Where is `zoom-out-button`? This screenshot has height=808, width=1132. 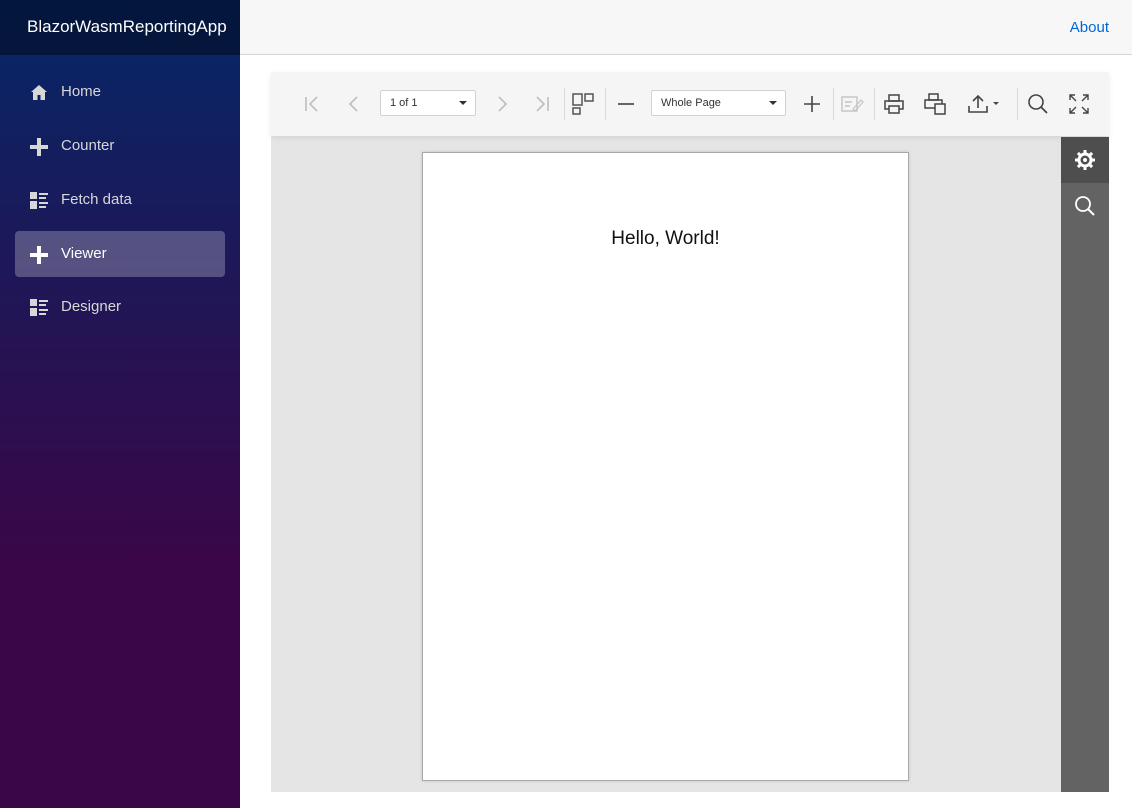 zoom-out-button is located at coordinates (626, 104).